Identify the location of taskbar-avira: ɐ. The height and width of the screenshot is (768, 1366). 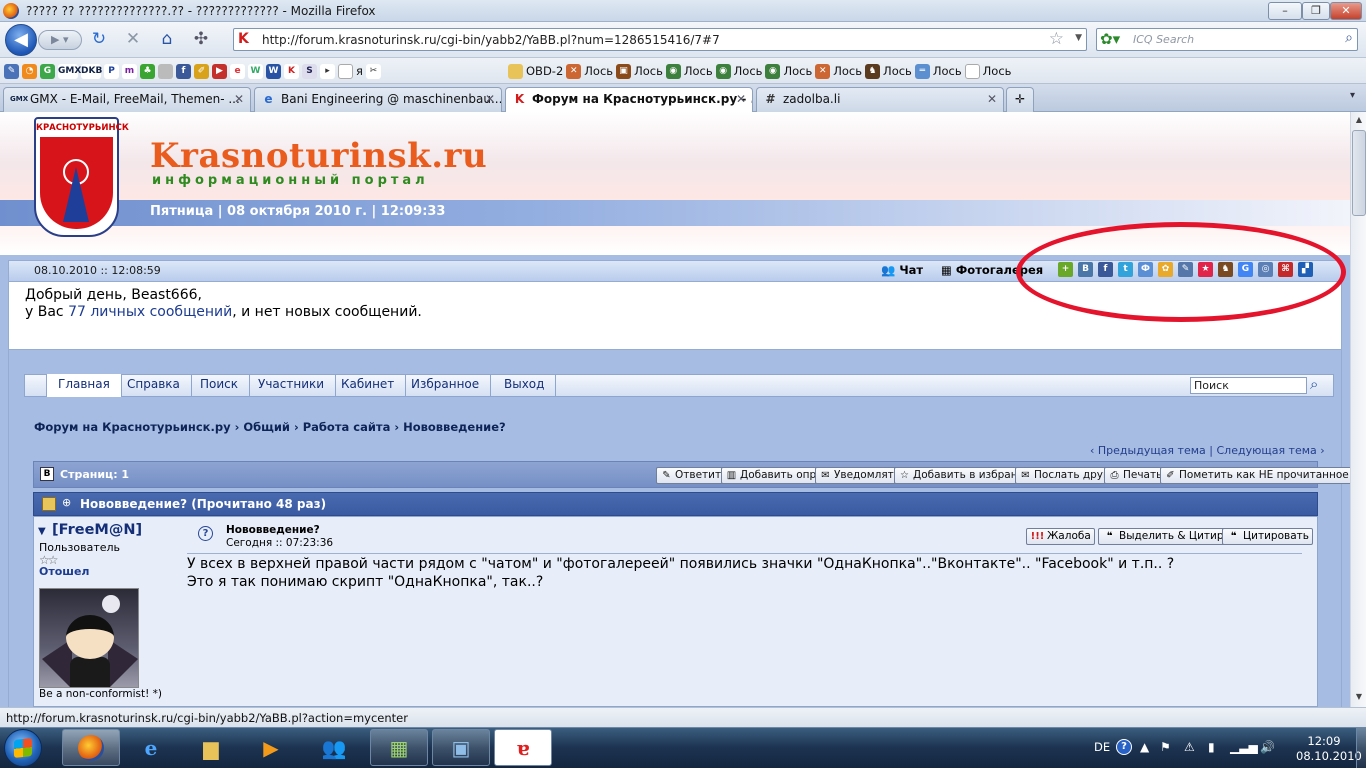
(523, 747).